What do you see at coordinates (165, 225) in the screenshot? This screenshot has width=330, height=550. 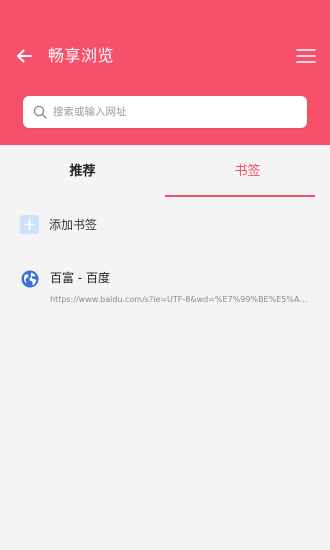 I see `add-bookmark-button: 添加书签` at bounding box center [165, 225].